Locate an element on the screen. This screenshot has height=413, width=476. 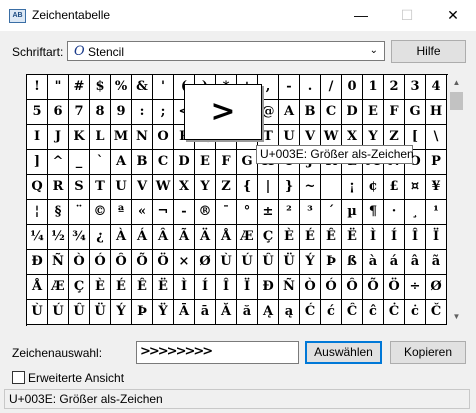
character-cell: } is located at coordinates (289, 187).